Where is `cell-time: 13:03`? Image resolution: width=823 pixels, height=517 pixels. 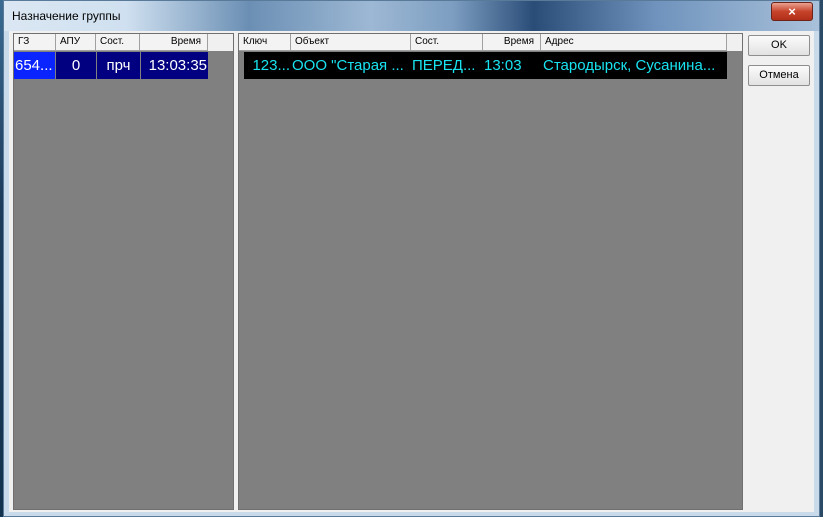
cell-time: 13:03 is located at coordinates (512, 65).